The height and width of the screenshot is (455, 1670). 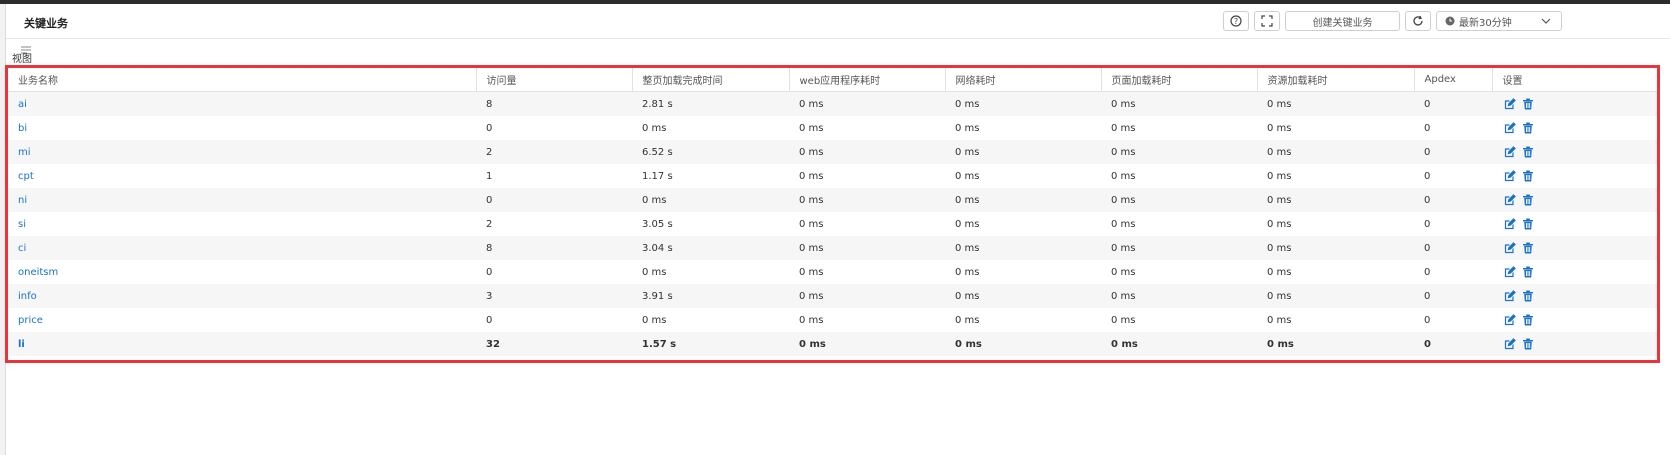 I want to click on col-header-apdex: Apdex, so click(x=1453, y=80).